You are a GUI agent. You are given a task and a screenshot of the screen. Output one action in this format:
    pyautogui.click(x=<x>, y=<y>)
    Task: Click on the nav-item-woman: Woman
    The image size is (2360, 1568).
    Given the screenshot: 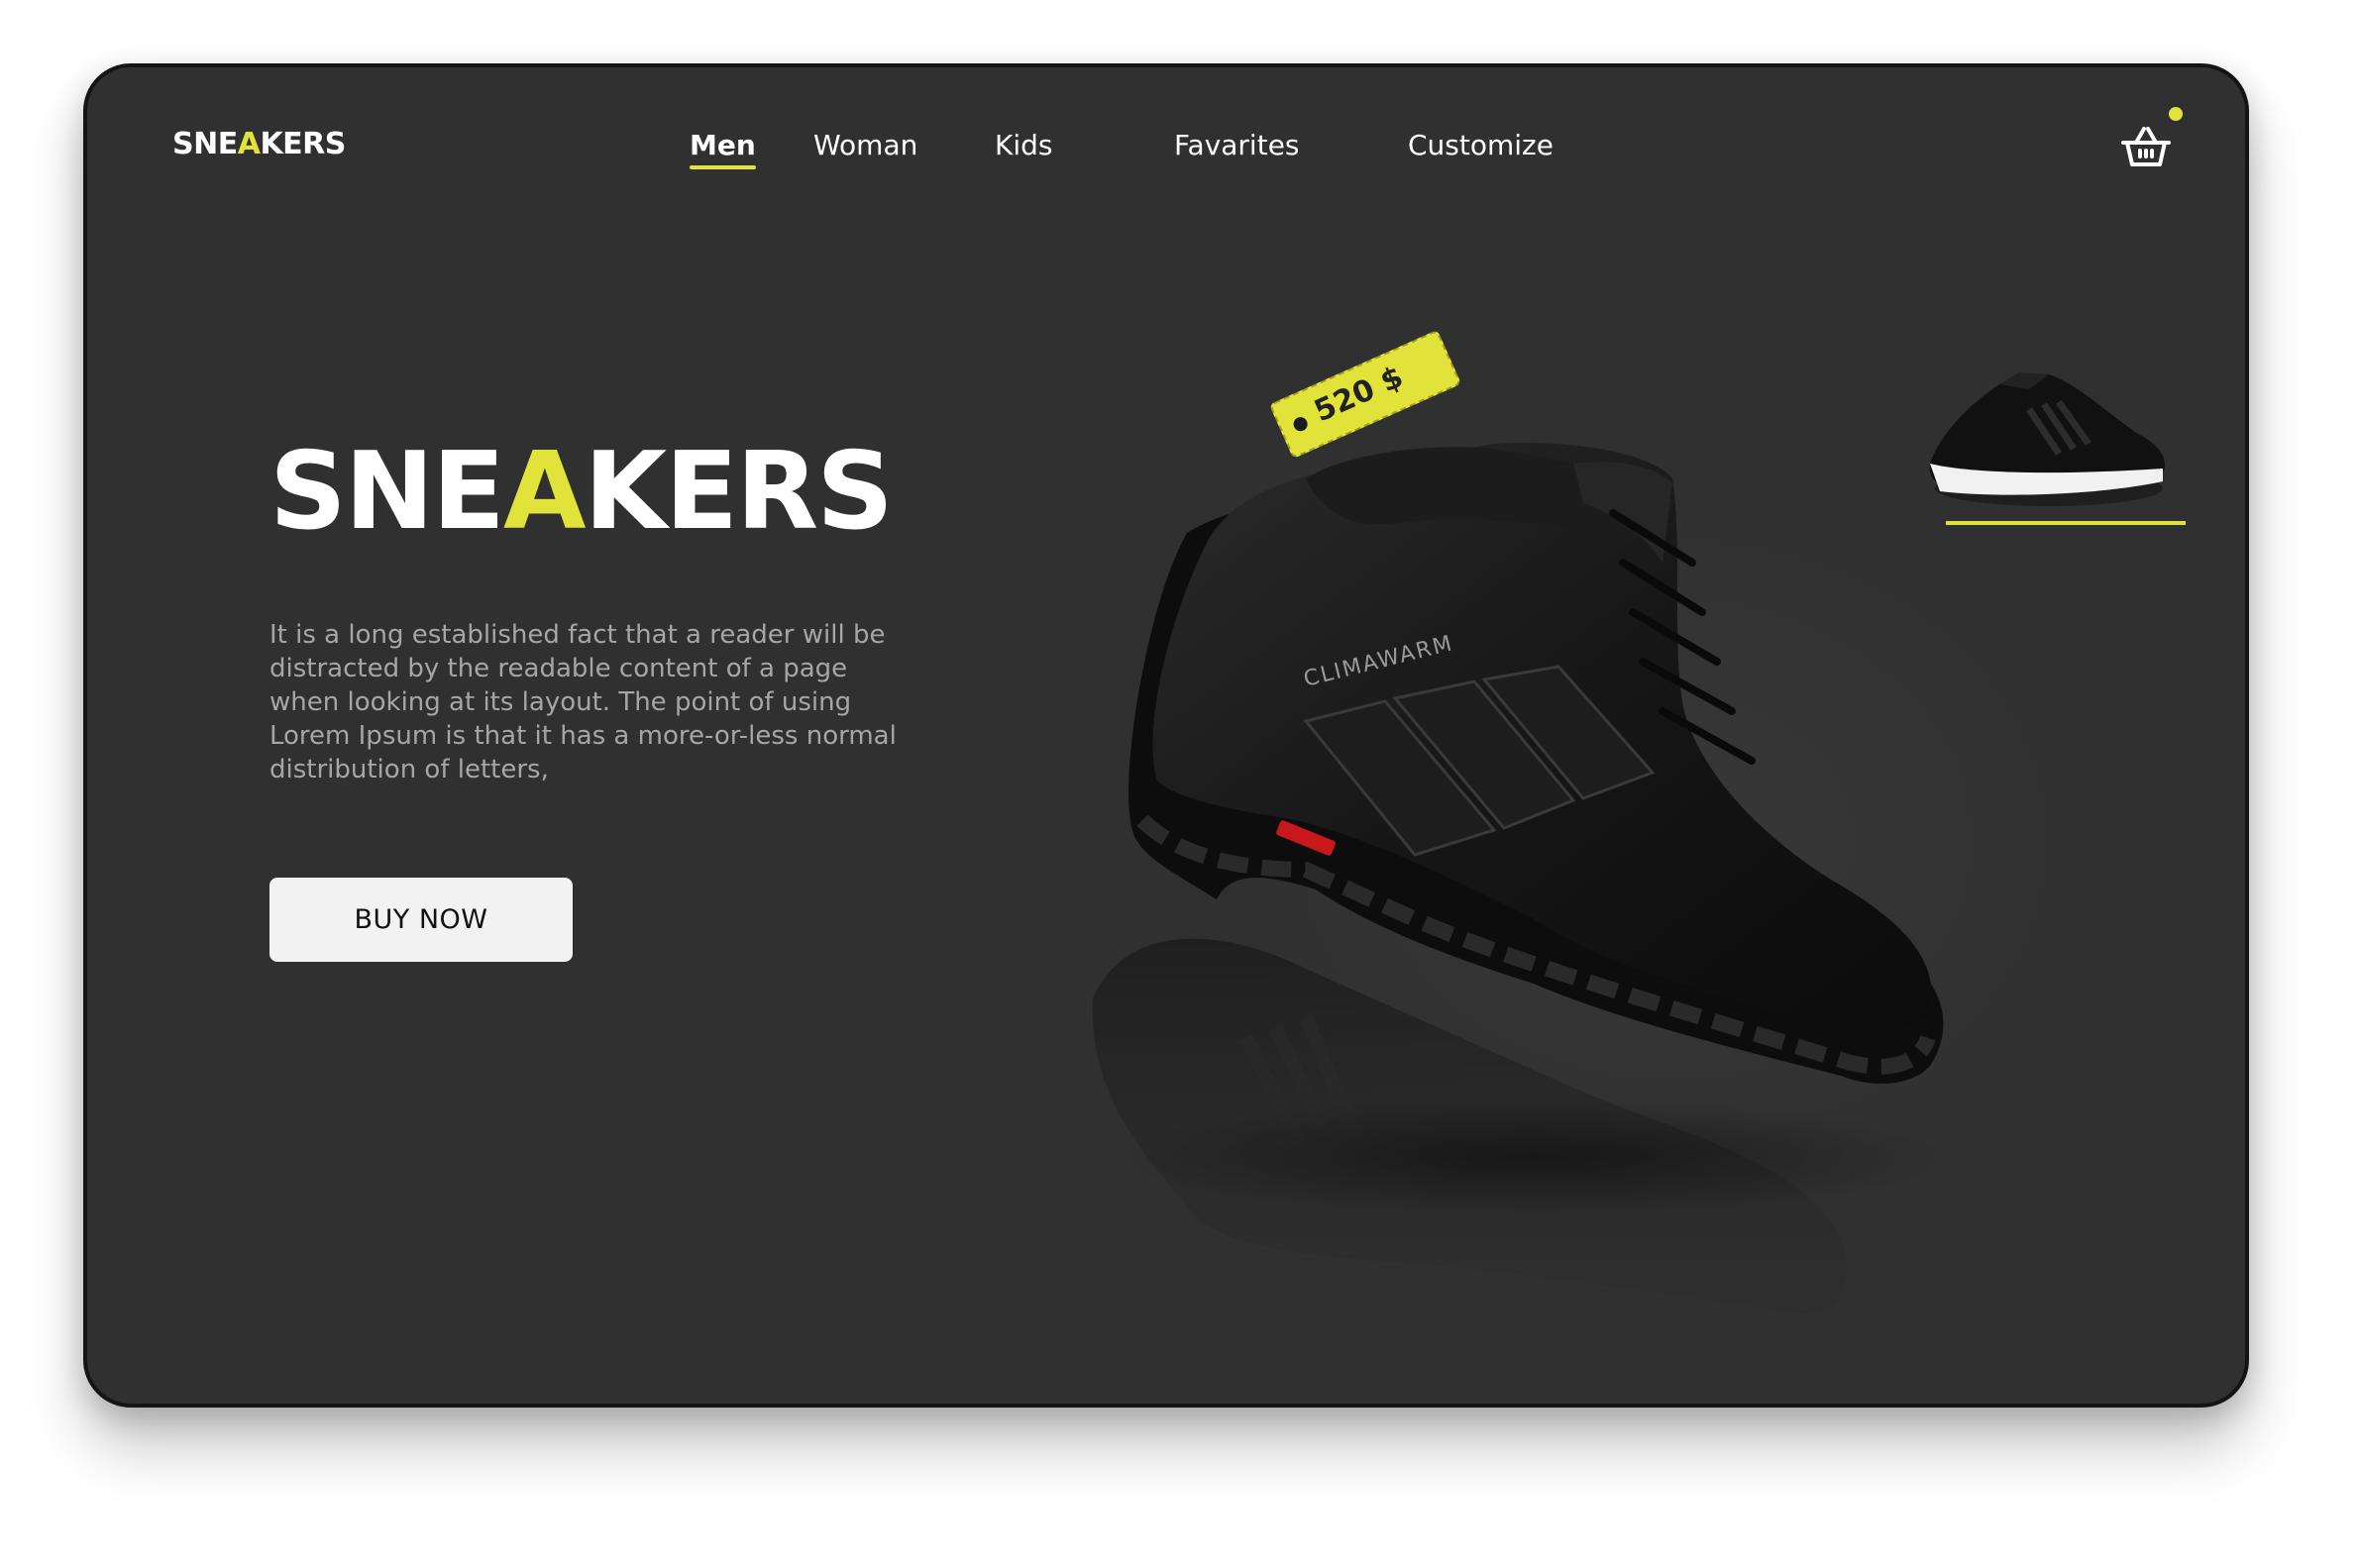 What is the action you would take?
    pyautogui.click(x=865, y=145)
    